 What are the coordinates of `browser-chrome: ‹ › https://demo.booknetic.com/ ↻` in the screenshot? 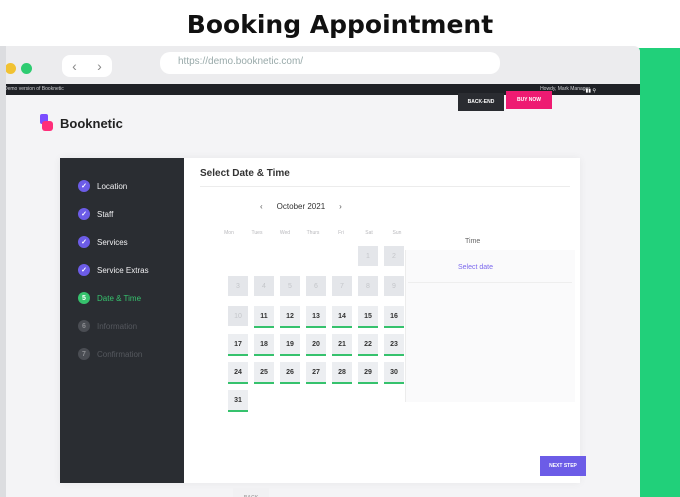 It's located at (320, 65).